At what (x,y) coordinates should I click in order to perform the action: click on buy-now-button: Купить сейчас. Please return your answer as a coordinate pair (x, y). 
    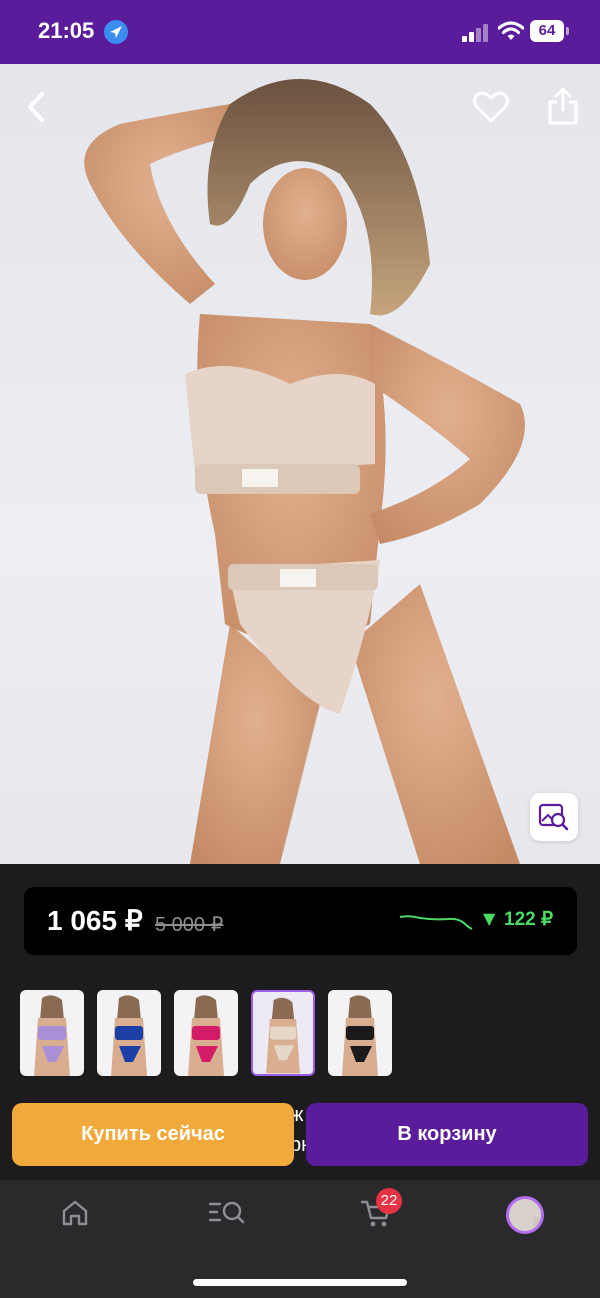
    Looking at the image, I should click on (153, 1134).